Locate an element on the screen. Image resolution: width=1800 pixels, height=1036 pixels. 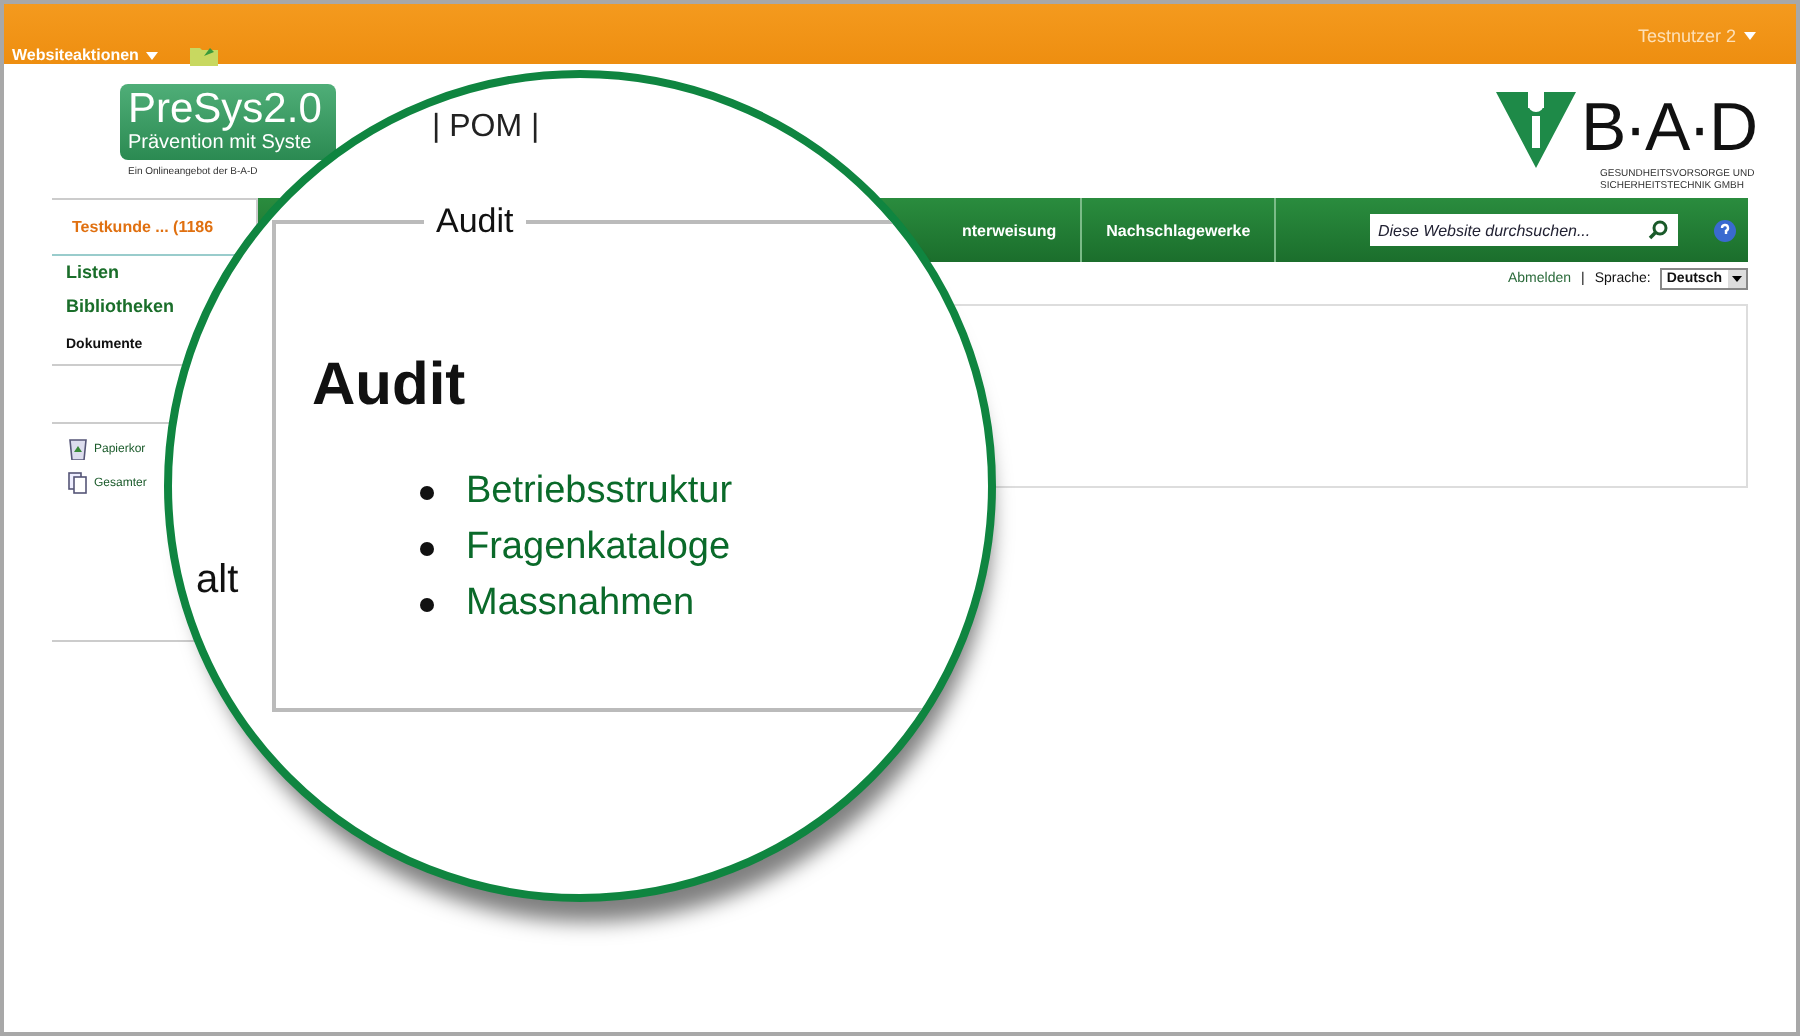
logo-name: PreSys2.0 is located at coordinates (226, 110).